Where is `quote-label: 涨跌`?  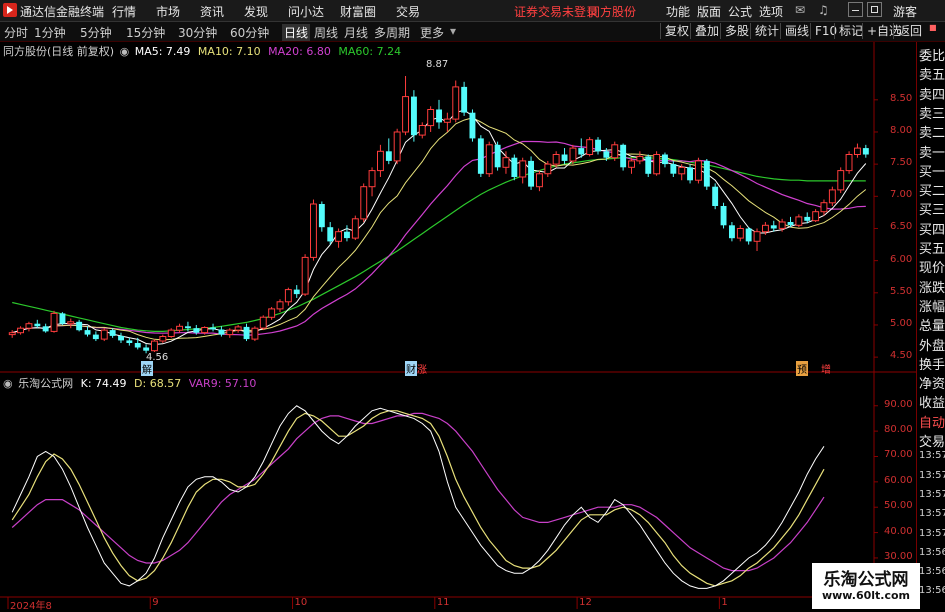
quote-label: 涨跌 is located at coordinates (932, 288).